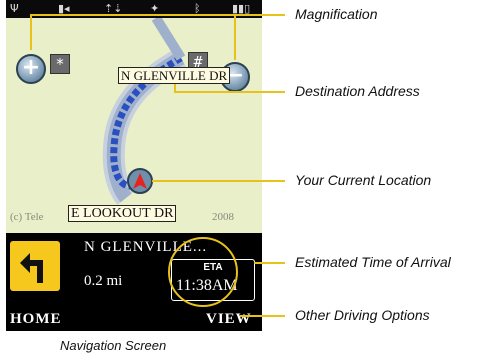 The image size is (482, 357). I want to click on data-icon: ▮◂, so click(64, 8).